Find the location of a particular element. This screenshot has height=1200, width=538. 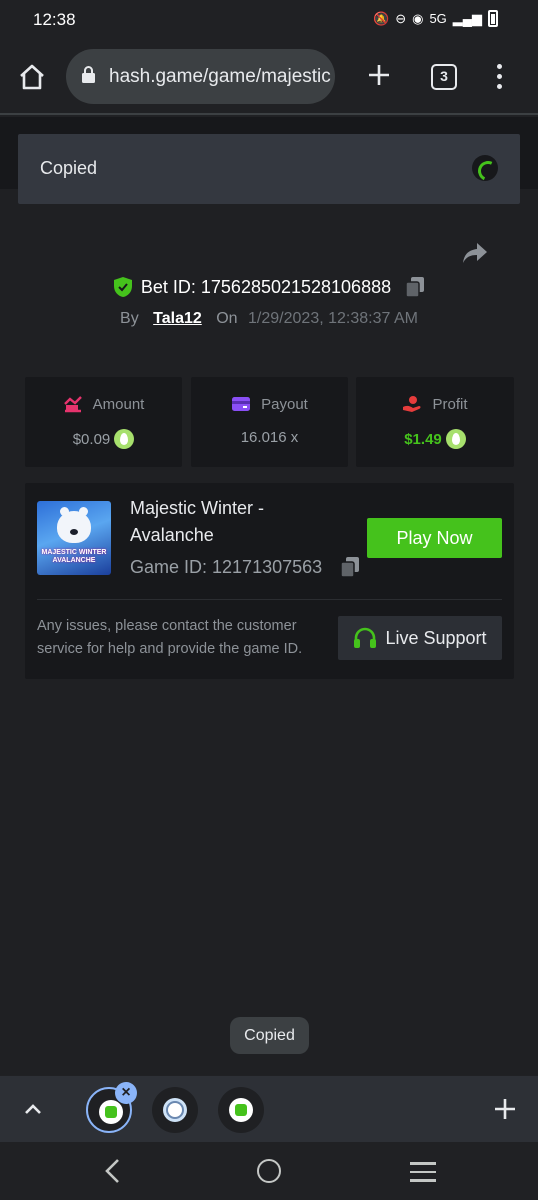

live-support-button: Live Support is located at coordinates (420, 638).